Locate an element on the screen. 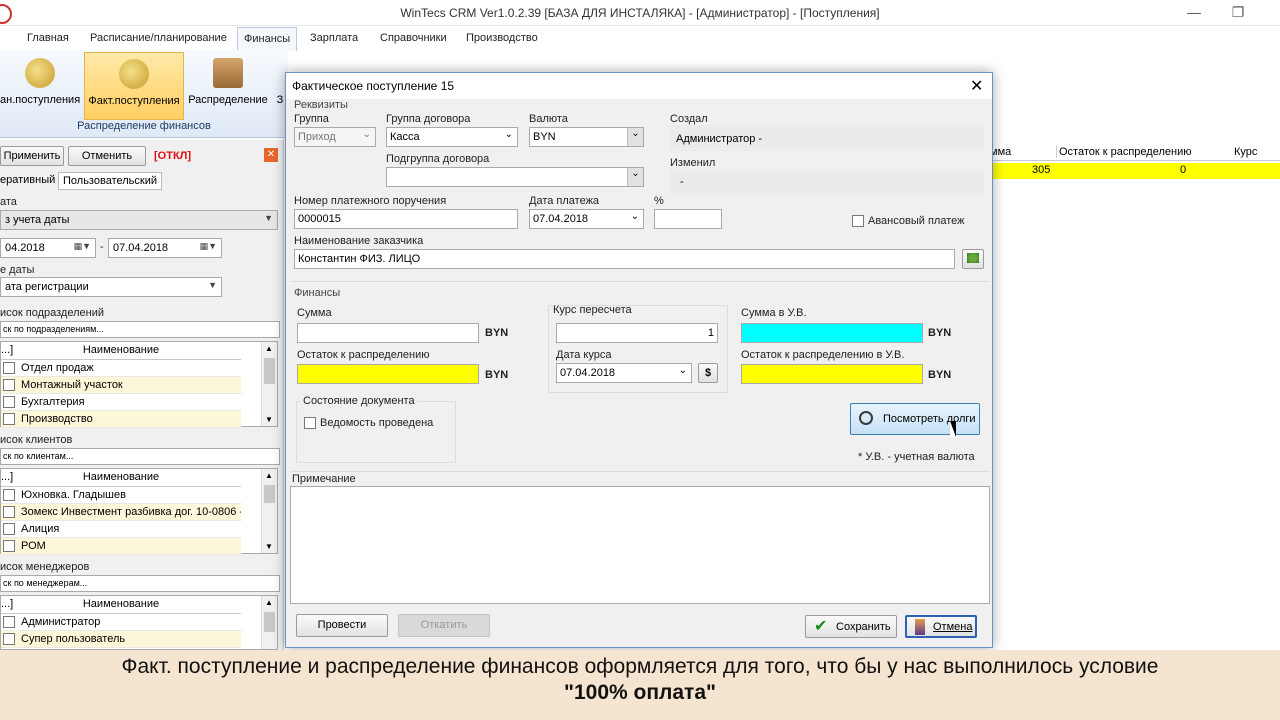  tab-custom: Пользовательский is located at coordinates (110, 181).